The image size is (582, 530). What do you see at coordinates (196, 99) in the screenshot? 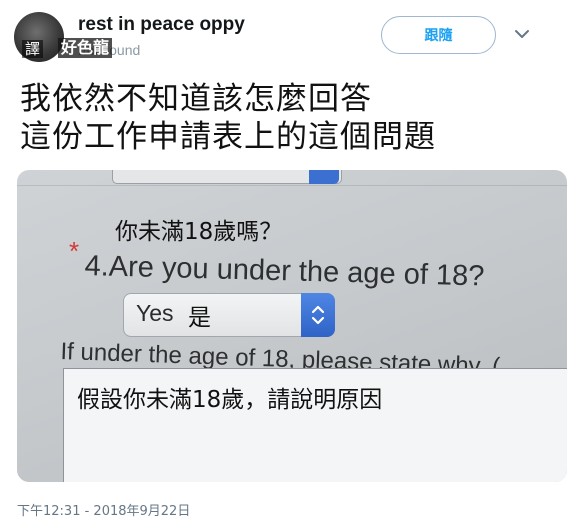
I see `tweet-line-1: 我依然不知道該怎麼回答` at bounding box center [196, 99].